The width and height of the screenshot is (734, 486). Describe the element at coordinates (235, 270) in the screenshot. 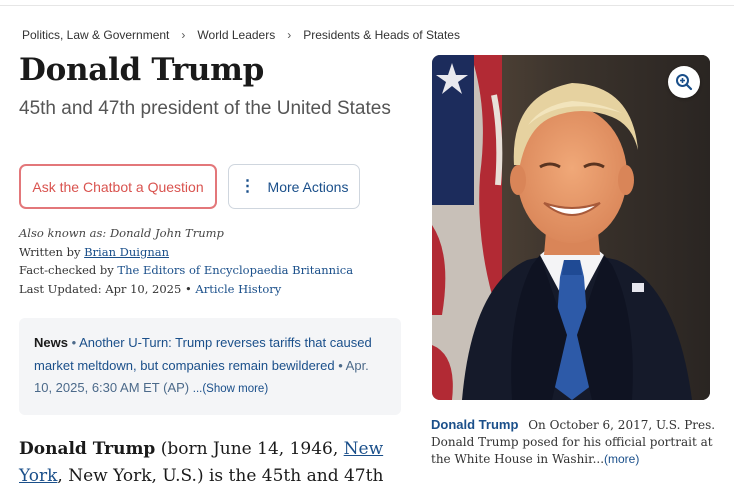

I see `fact-checker-link: The Editors of Encyclopaedia Britannica` at that location.